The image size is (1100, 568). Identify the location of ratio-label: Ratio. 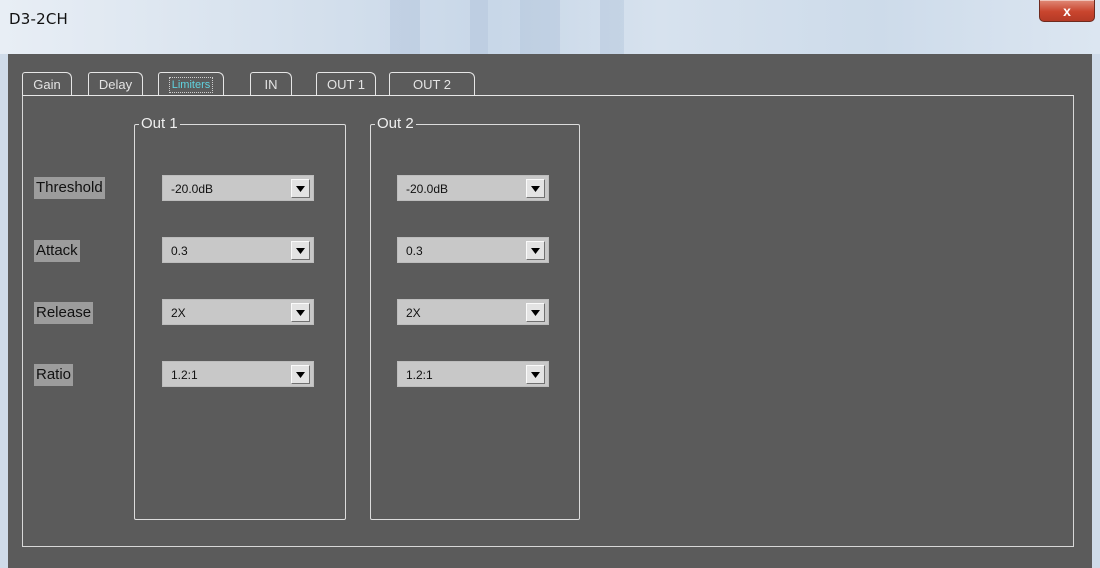
(54, 375).